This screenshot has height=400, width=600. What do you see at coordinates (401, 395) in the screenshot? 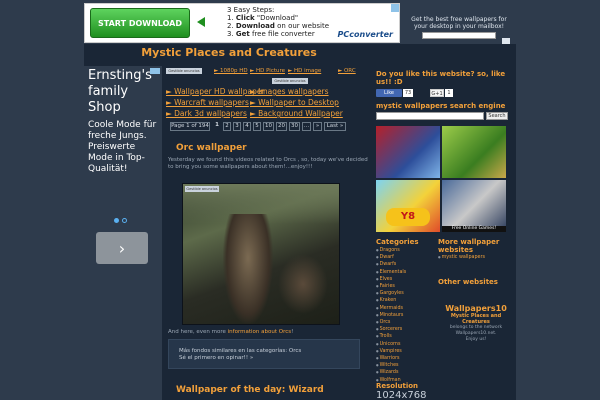
I see `resolution-value: 1024x768` at bounding box center [401, 395].